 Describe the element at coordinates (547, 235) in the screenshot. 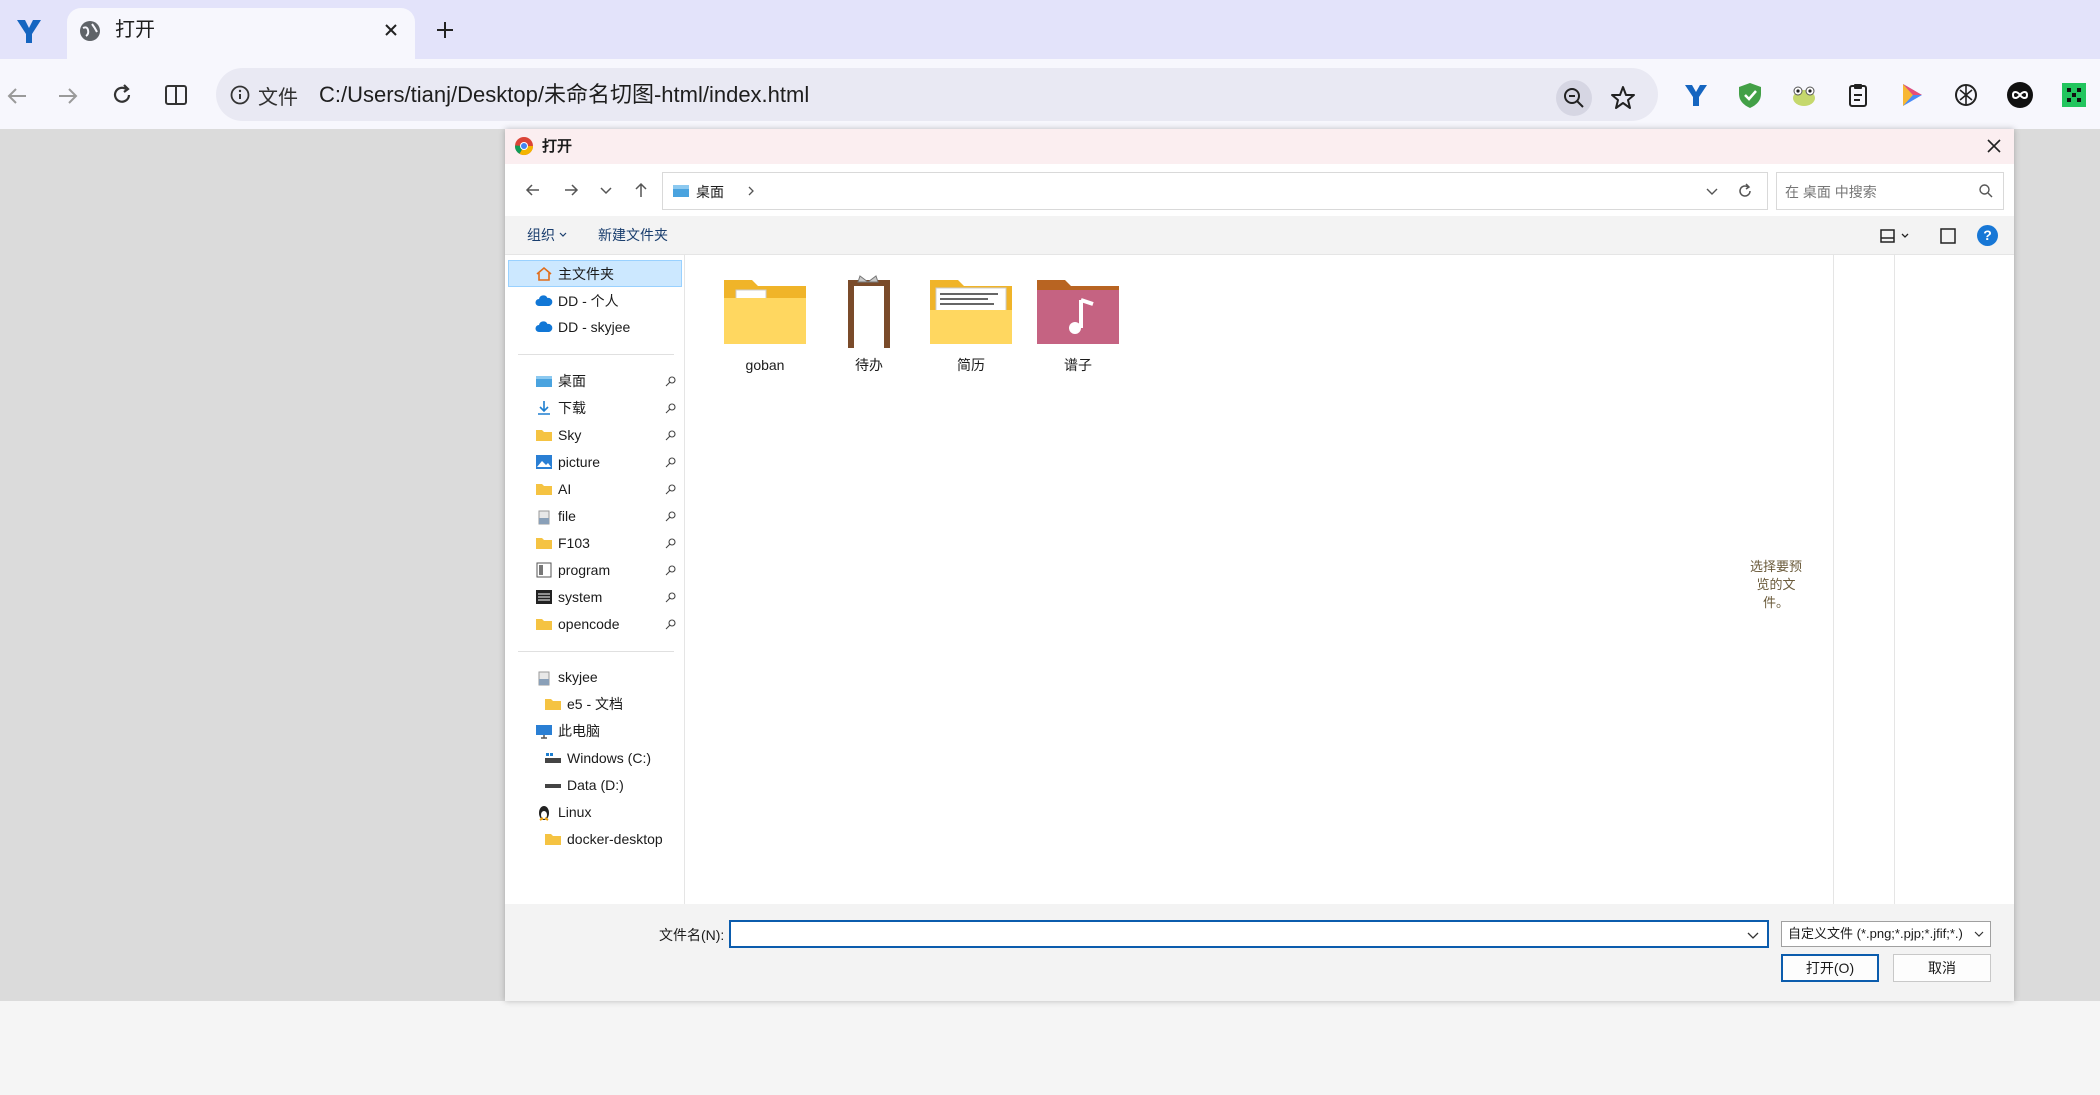

I see `organize-menu-button: 组织` at that location.